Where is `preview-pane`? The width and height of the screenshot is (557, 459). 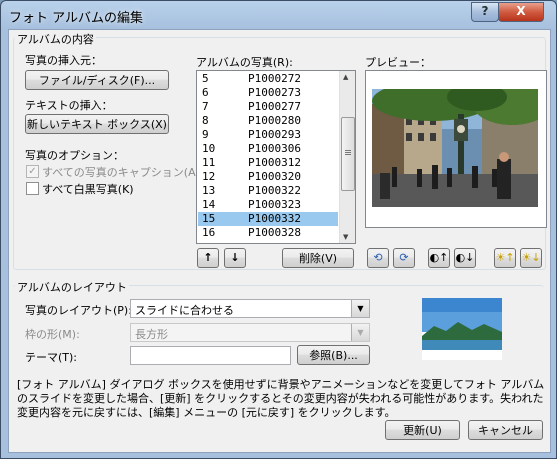 preview-pane is located at coordinates (456, 149).